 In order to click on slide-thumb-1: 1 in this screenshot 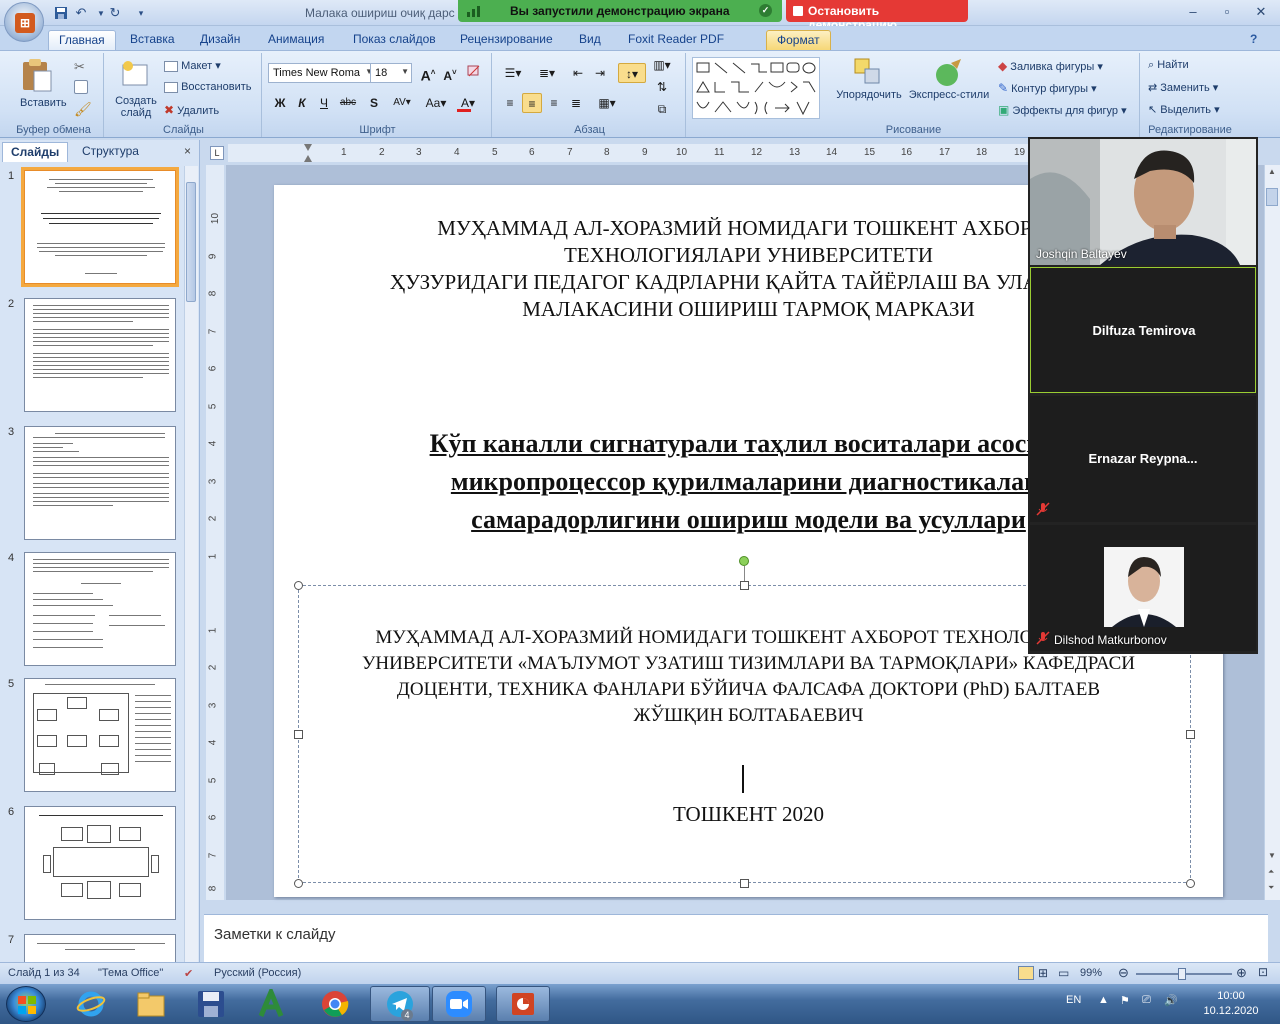, I will do `click(92, 227)`.